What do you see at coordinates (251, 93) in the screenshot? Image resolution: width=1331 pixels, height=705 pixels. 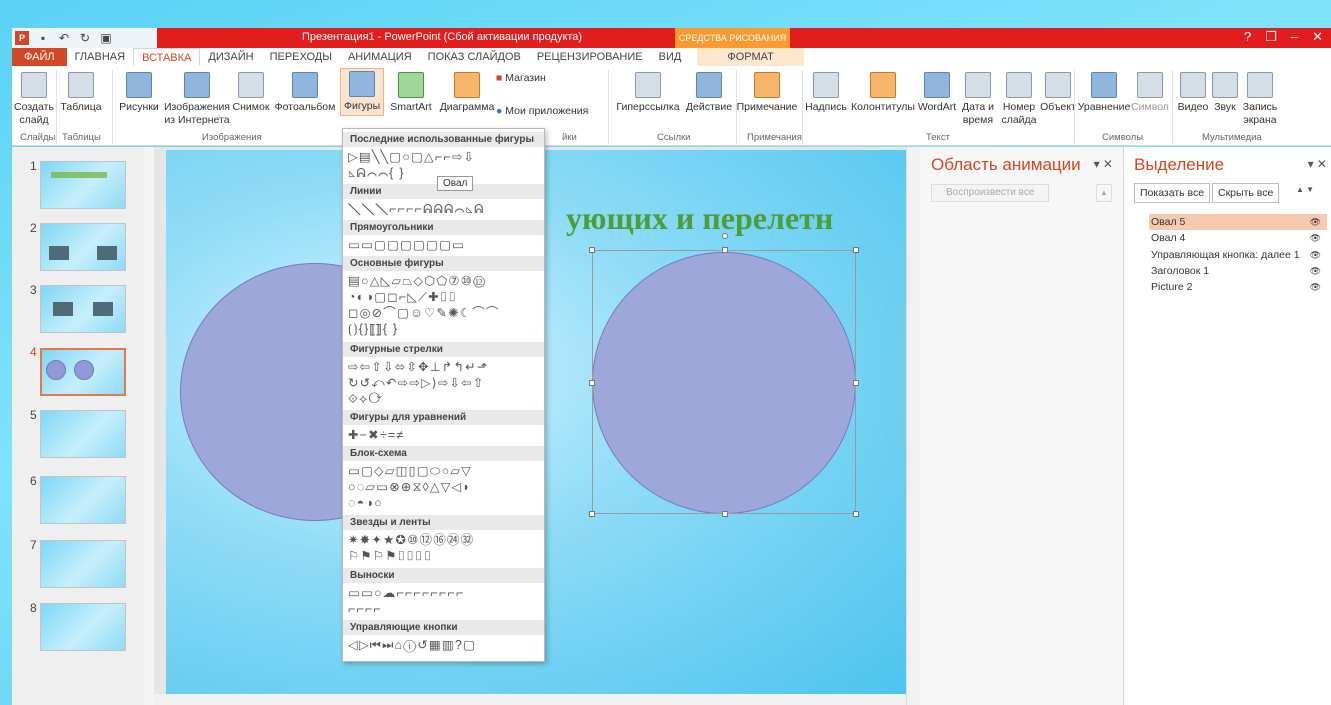 I see `screenshot-button: Снимок` at bounding box center [251, 93].